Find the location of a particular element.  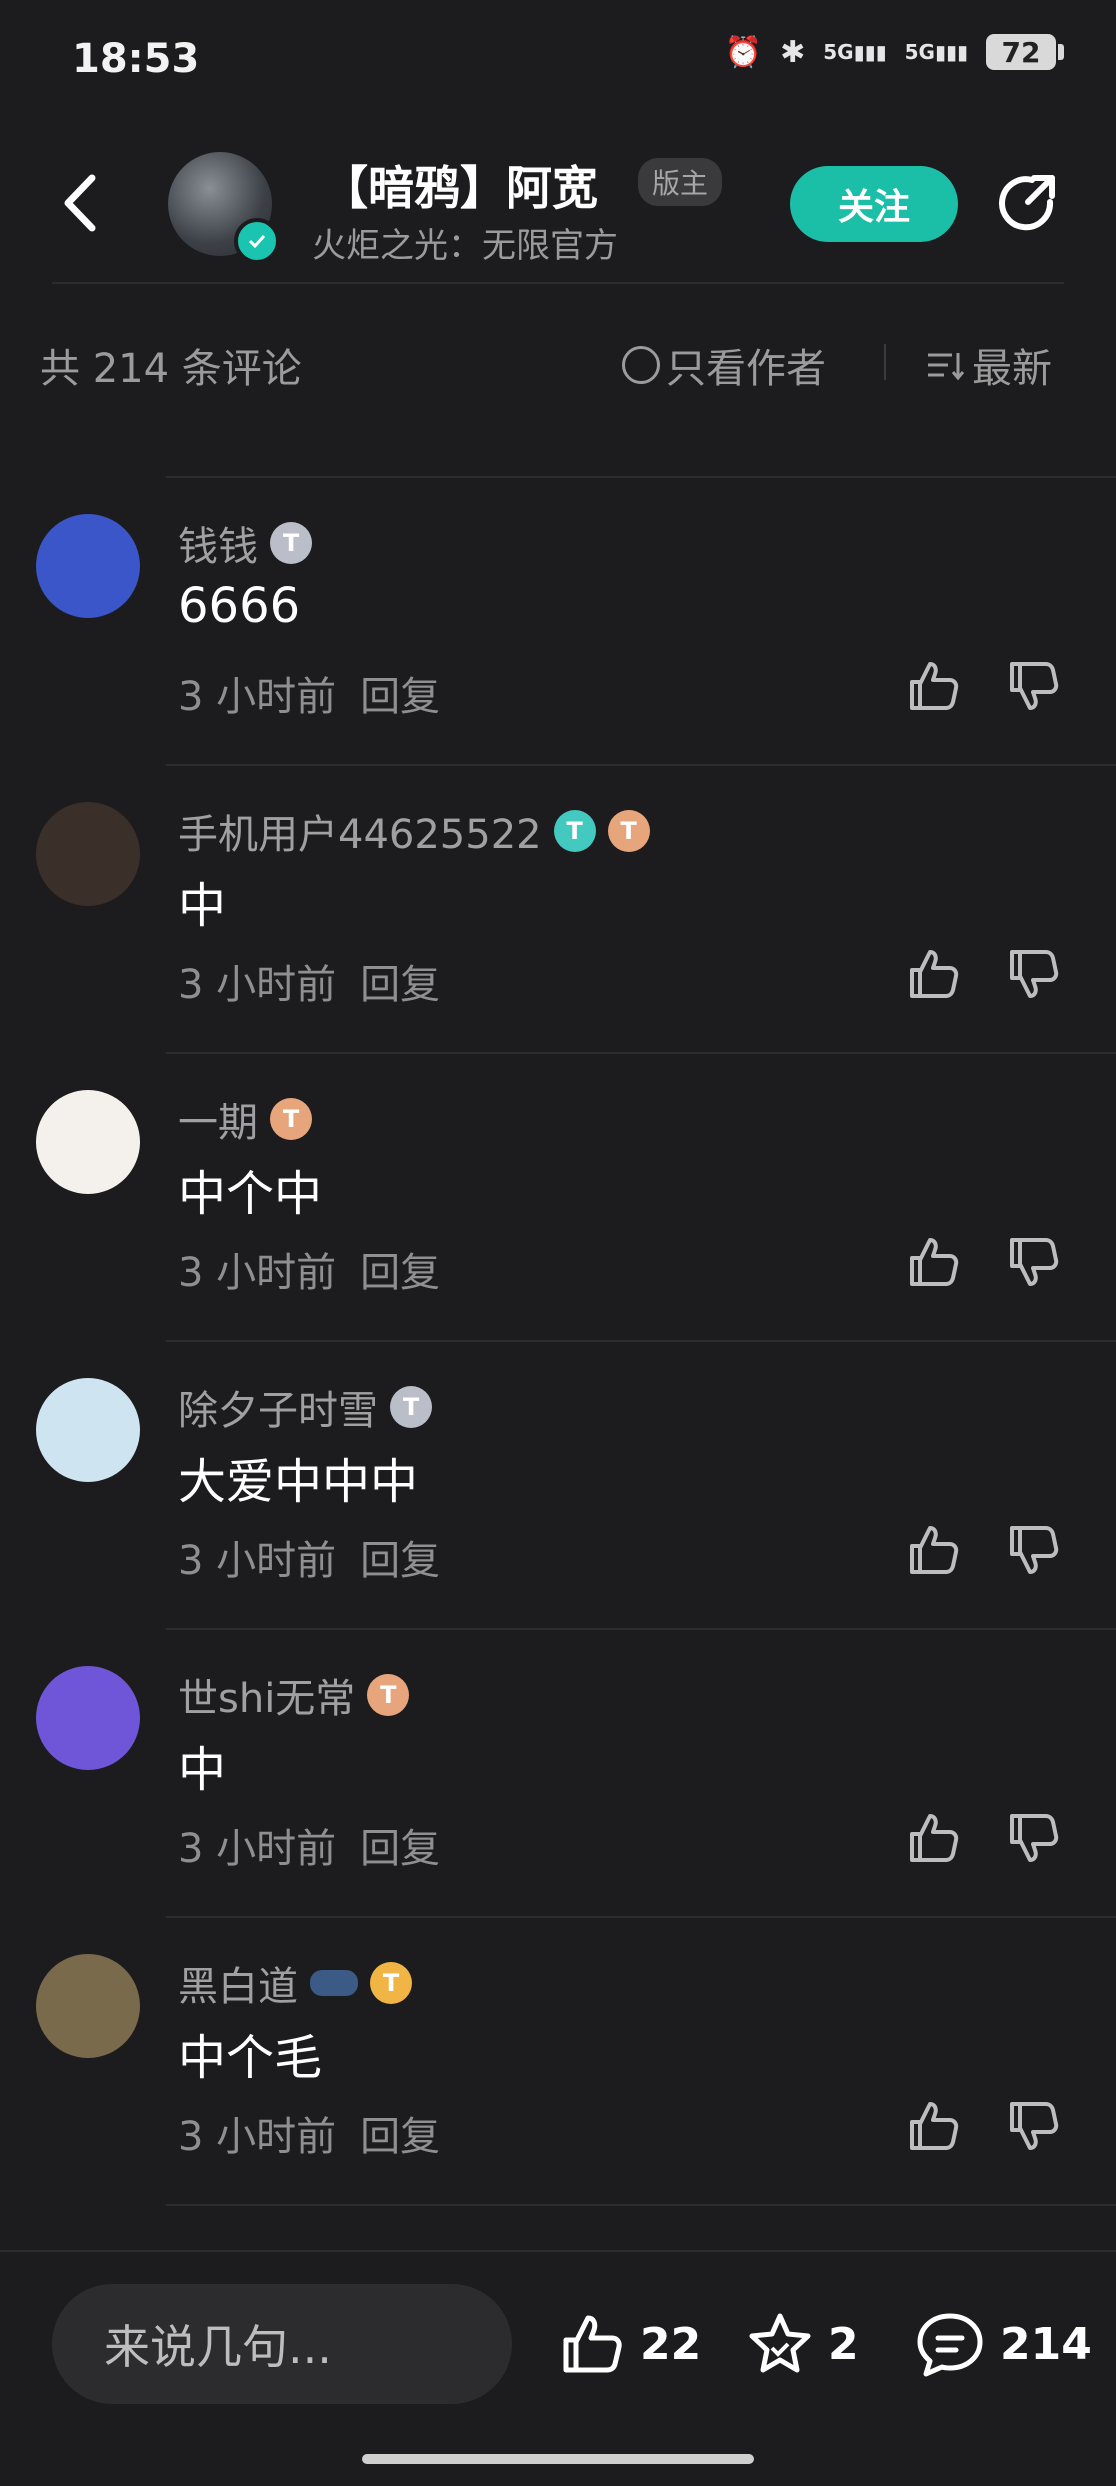

header-divider is located at coordinates (558, 283).